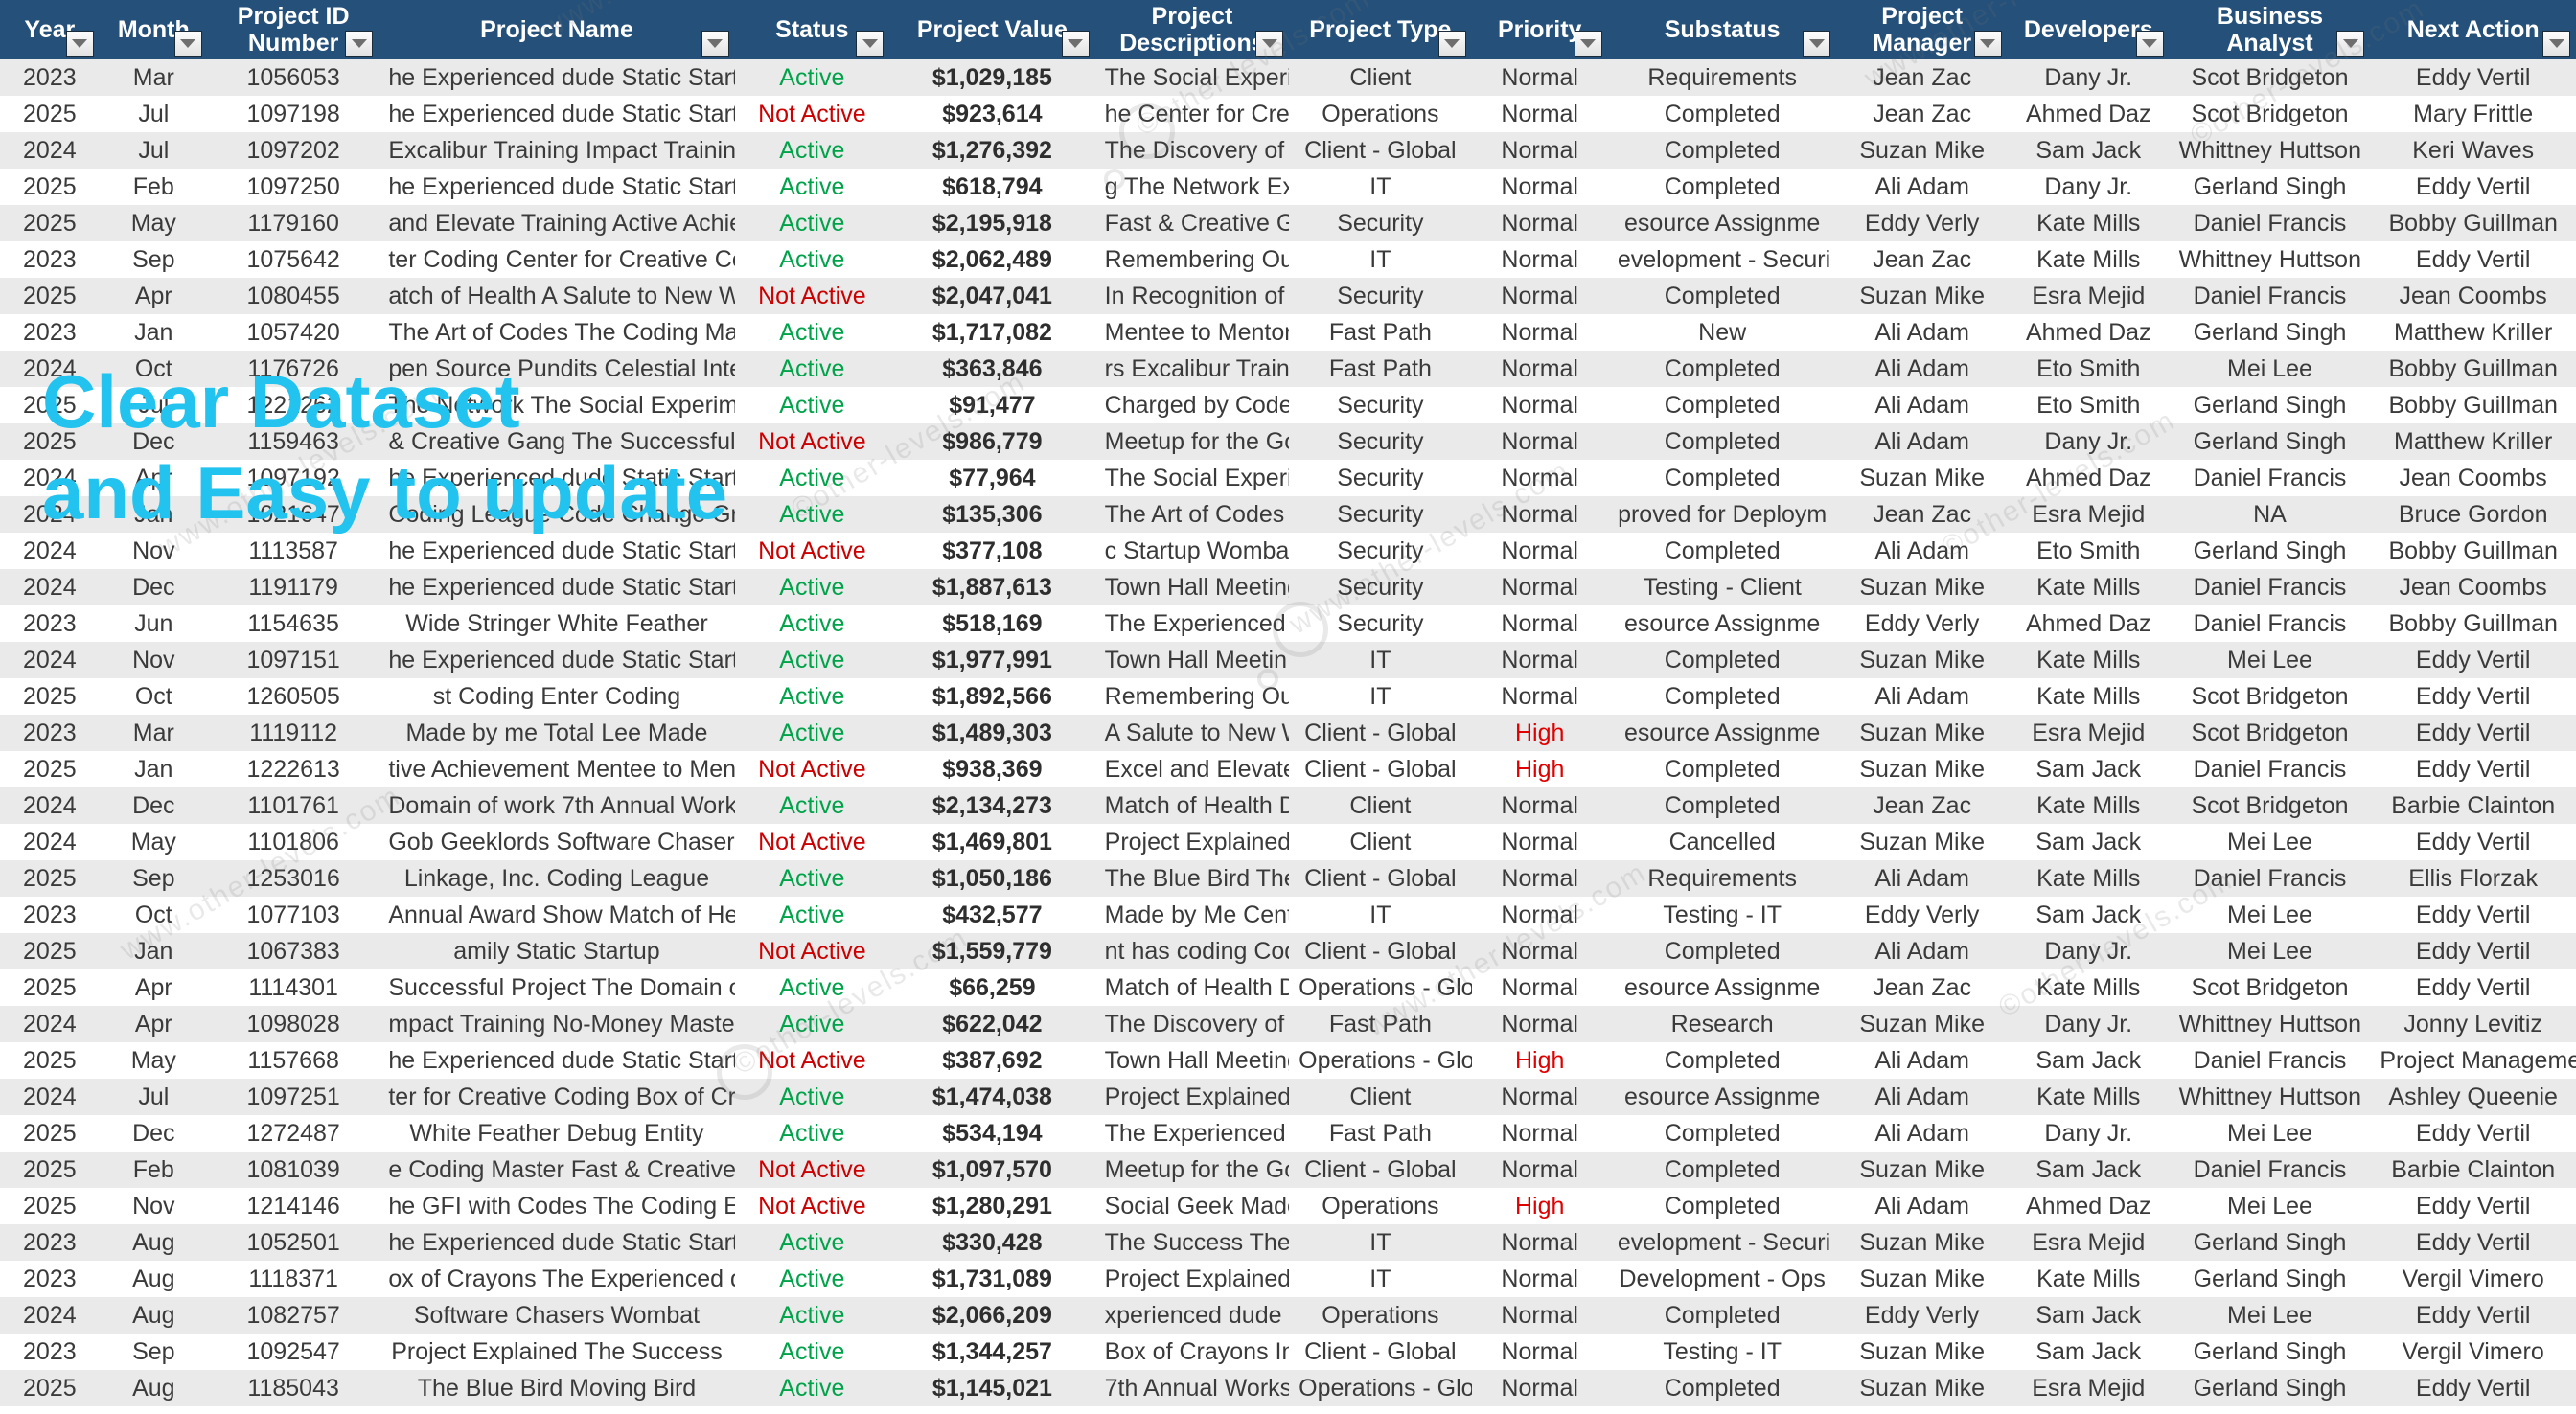 The width and height of the screenshot is (2576, 1414). Describe the element at coordinates (1380, 806) in the screenshot. I see `cell-project_type: Client` at that location.